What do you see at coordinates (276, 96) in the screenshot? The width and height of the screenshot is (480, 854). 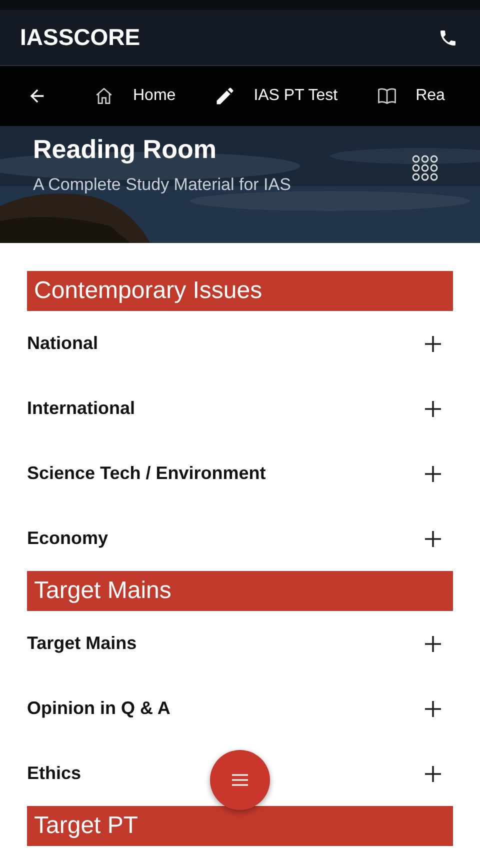 I see `nav-item: IAS PT Test` at bounding box center [276, 96].